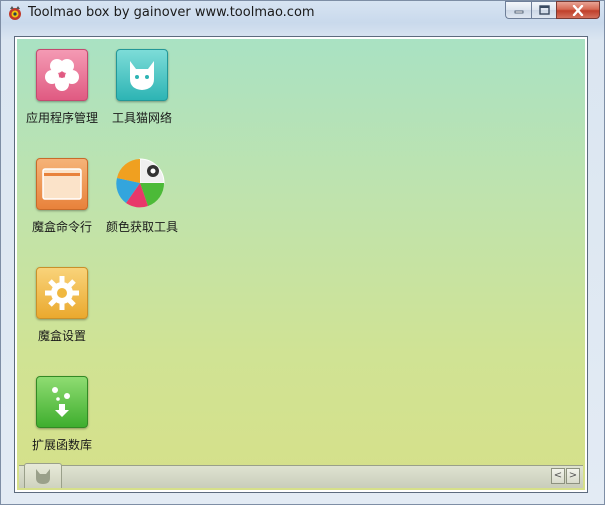 The height and width of the screenshot is (505, 605). I want to click on close-button, so click(578, 10).